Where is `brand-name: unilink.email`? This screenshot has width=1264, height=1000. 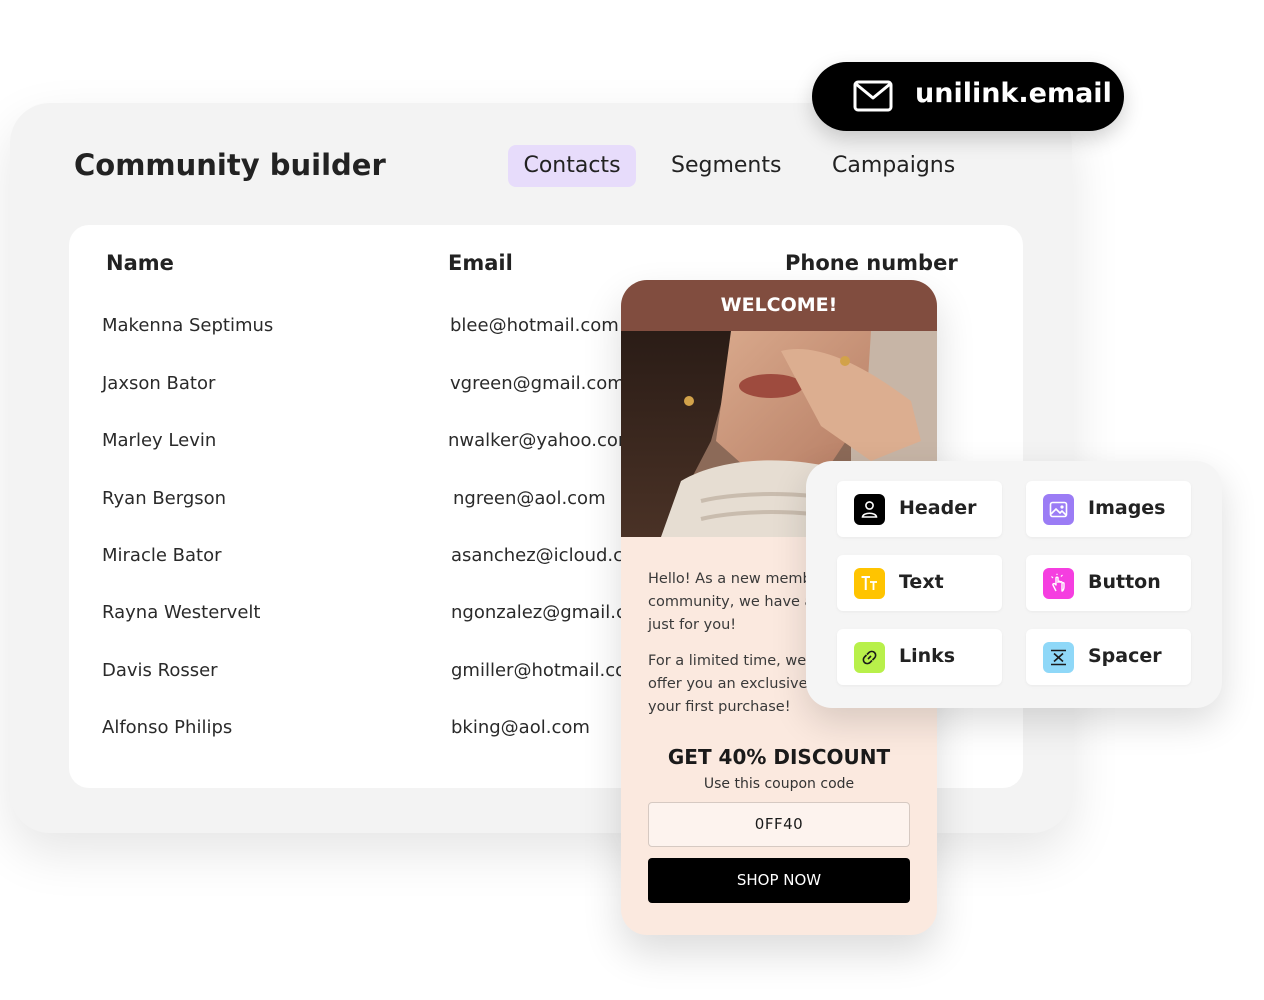
brand-name: unilink.email is located at coordinates (1013, 93).